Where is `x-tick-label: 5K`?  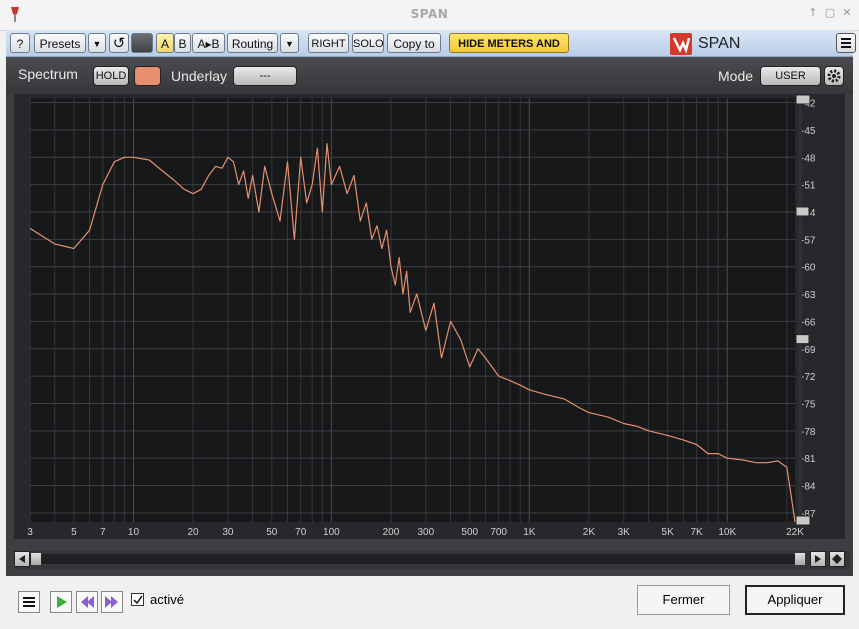
x-tick-label: 5K is located at coordinates (668, 532).